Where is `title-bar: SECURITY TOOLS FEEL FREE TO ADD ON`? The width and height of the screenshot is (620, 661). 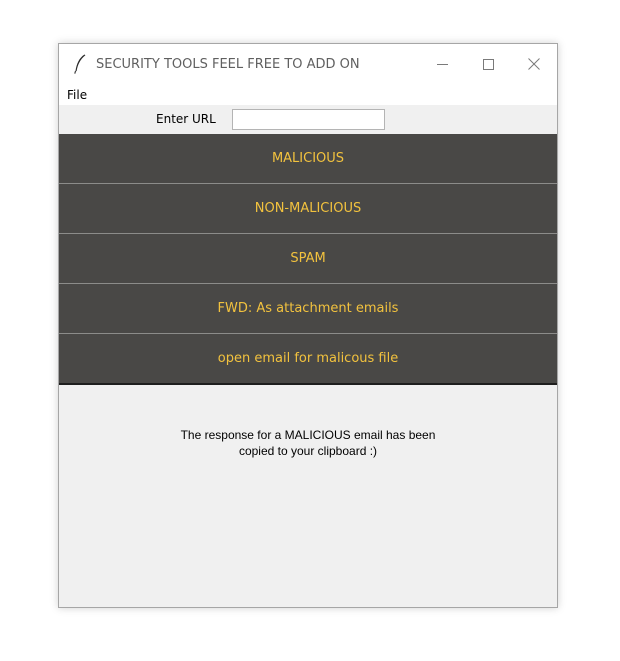 title-bar: SECURITY TOOLS FEEL FREE TO ADD ON is located at coordinates (308, 64).